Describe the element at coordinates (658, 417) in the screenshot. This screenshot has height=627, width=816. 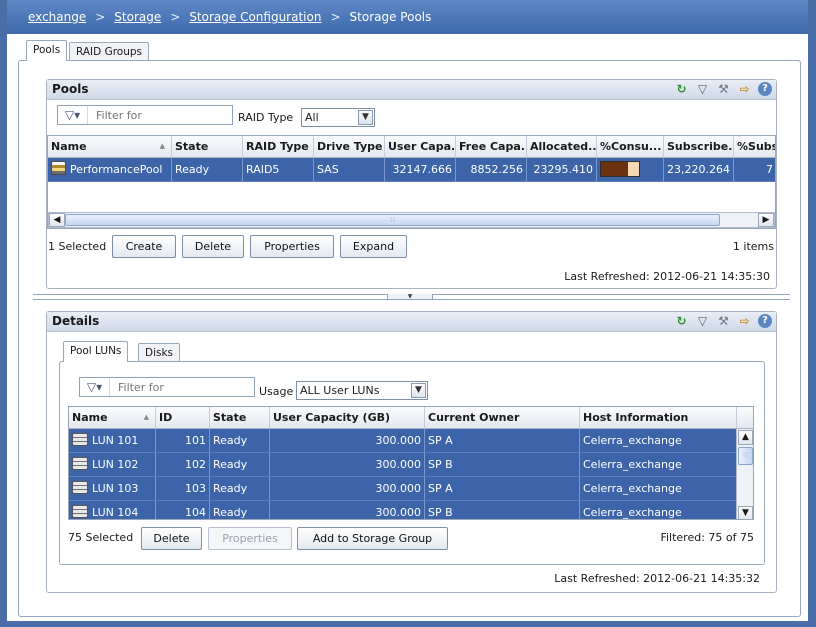
I see `column-header-host-information: Host Information` at that location.